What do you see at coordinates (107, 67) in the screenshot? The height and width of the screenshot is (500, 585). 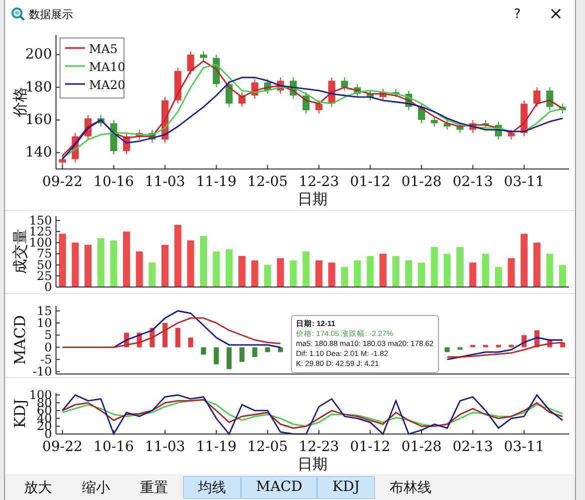 I see `legend-label: MA10` at bounding box center [107, 67].